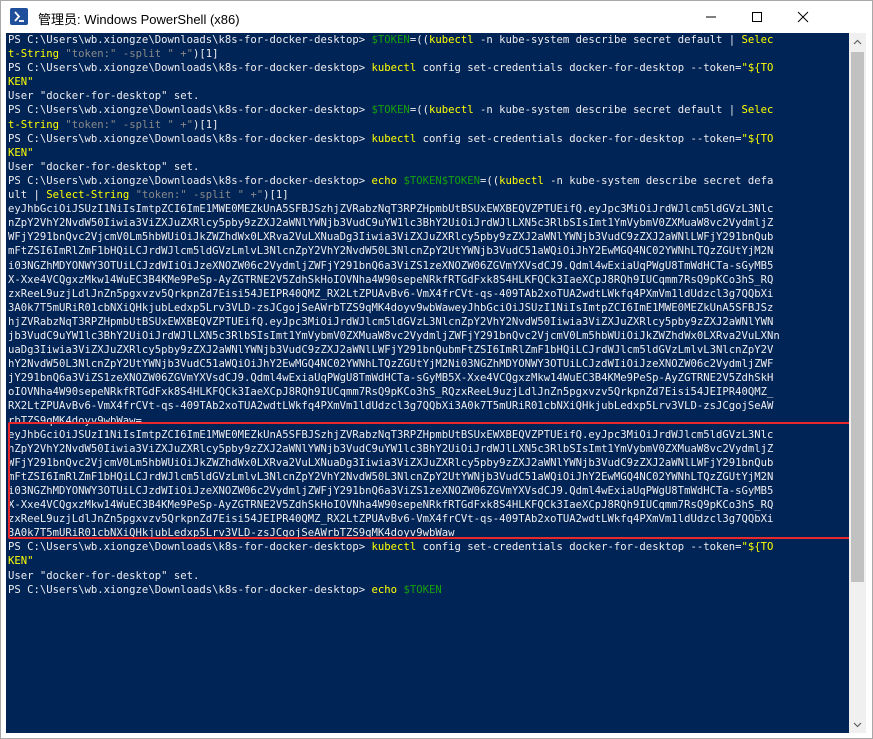 This screenshot has height=739, width=873. I want to click on console-text-segment: t-String, so click(34, 124).